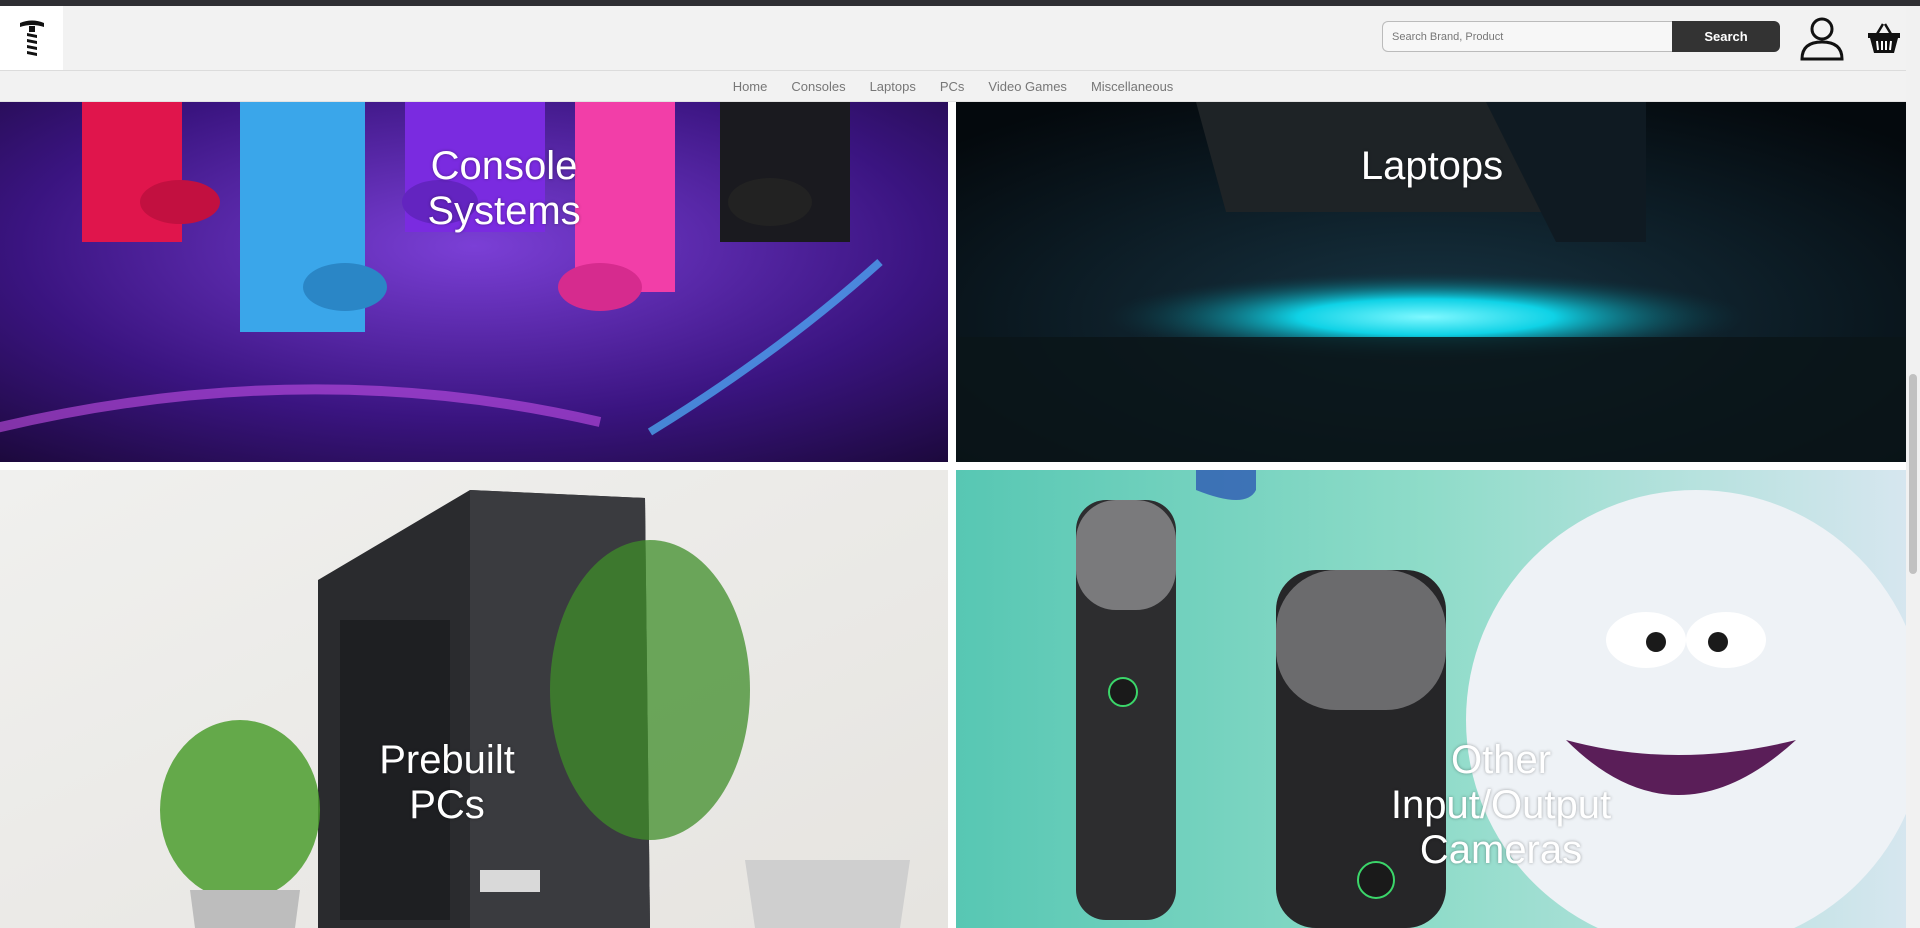  Describe the element at coordinates (953, 38) in the screenshot. I see `site-header: Search` at that location.